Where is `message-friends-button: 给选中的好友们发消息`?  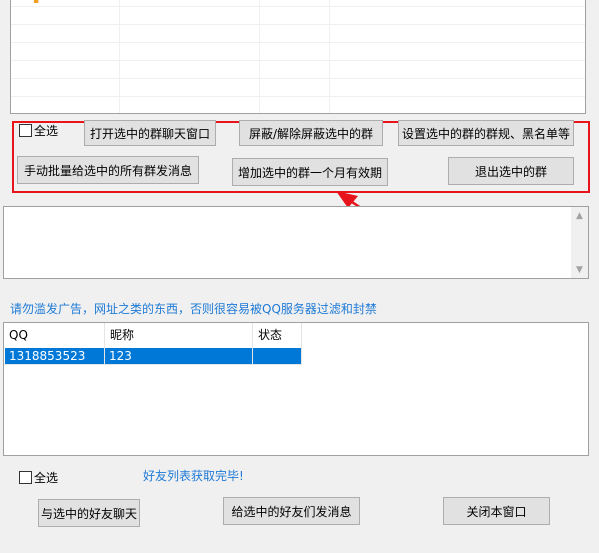 message-friends-button: 给选中的好友们发消息 is located at coordinates (291, 511).